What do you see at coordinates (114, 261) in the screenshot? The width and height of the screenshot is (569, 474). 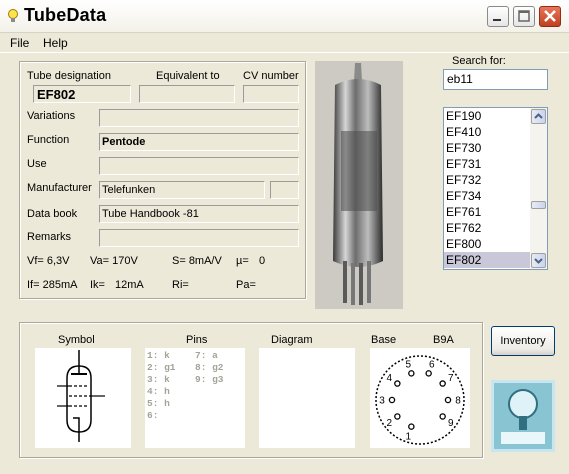 I see `param-va: Va= 170V` at bounding box center [114, 261].